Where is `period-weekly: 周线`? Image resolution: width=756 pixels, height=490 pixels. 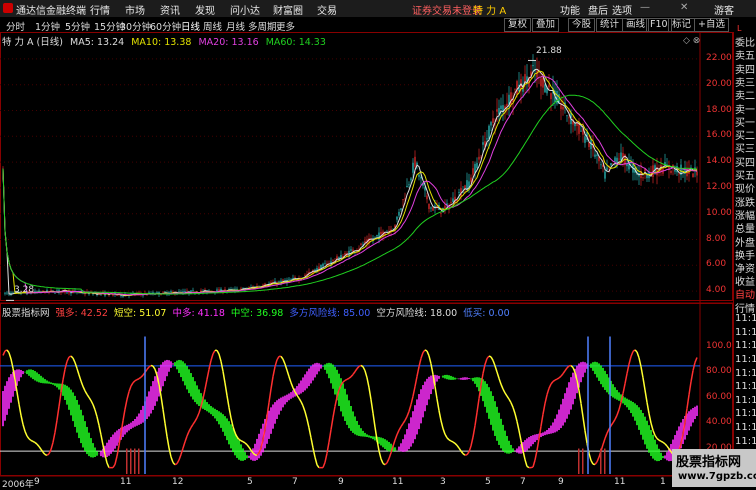 period-weekly: 周线 is located at coordinates (212, 26).